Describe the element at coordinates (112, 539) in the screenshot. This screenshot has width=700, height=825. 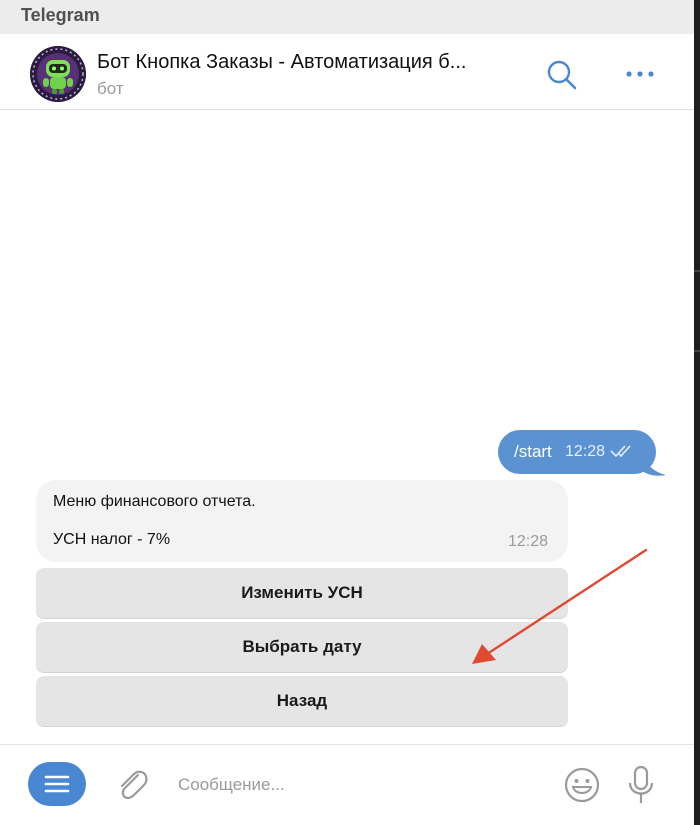
I see `incoming-message-line2: УСН налог - 7%` at that location.